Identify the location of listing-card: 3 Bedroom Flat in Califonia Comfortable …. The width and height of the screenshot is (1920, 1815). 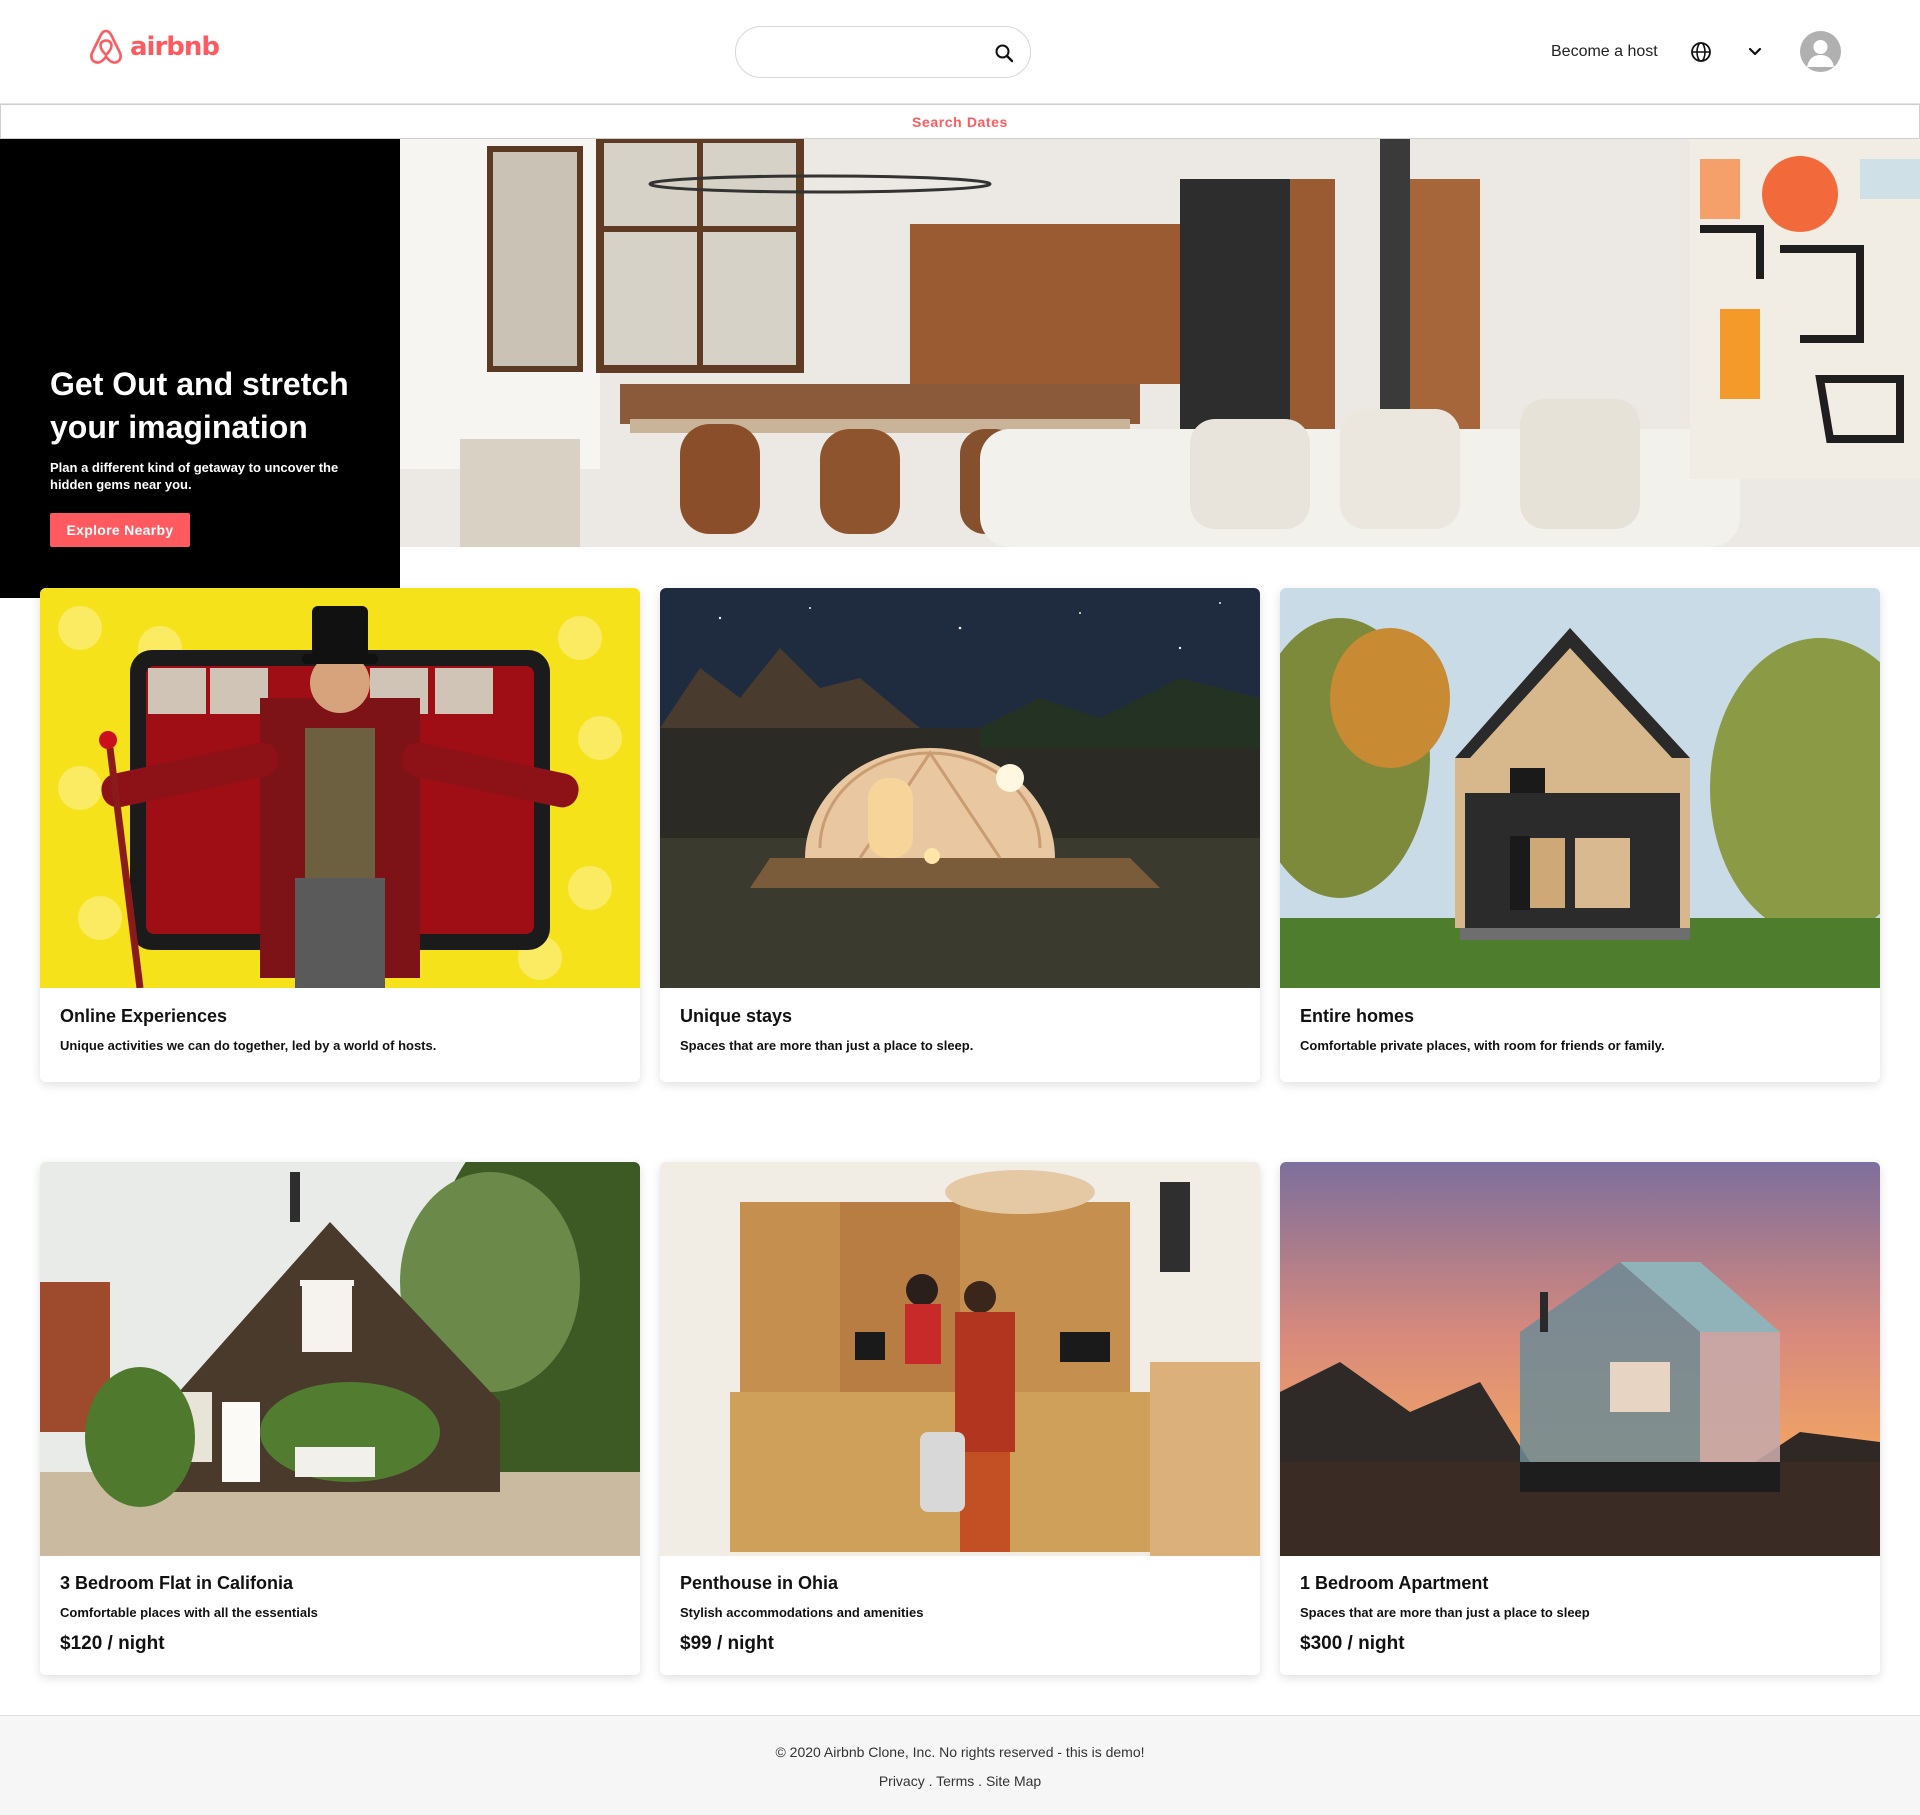
(340, 1418).